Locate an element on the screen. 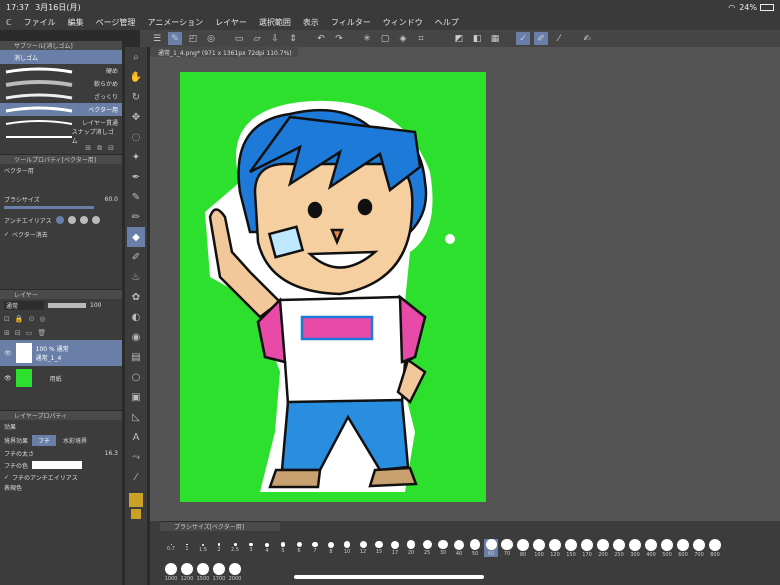  rotate-icon: ↻ is located at coordinates (136, 97).